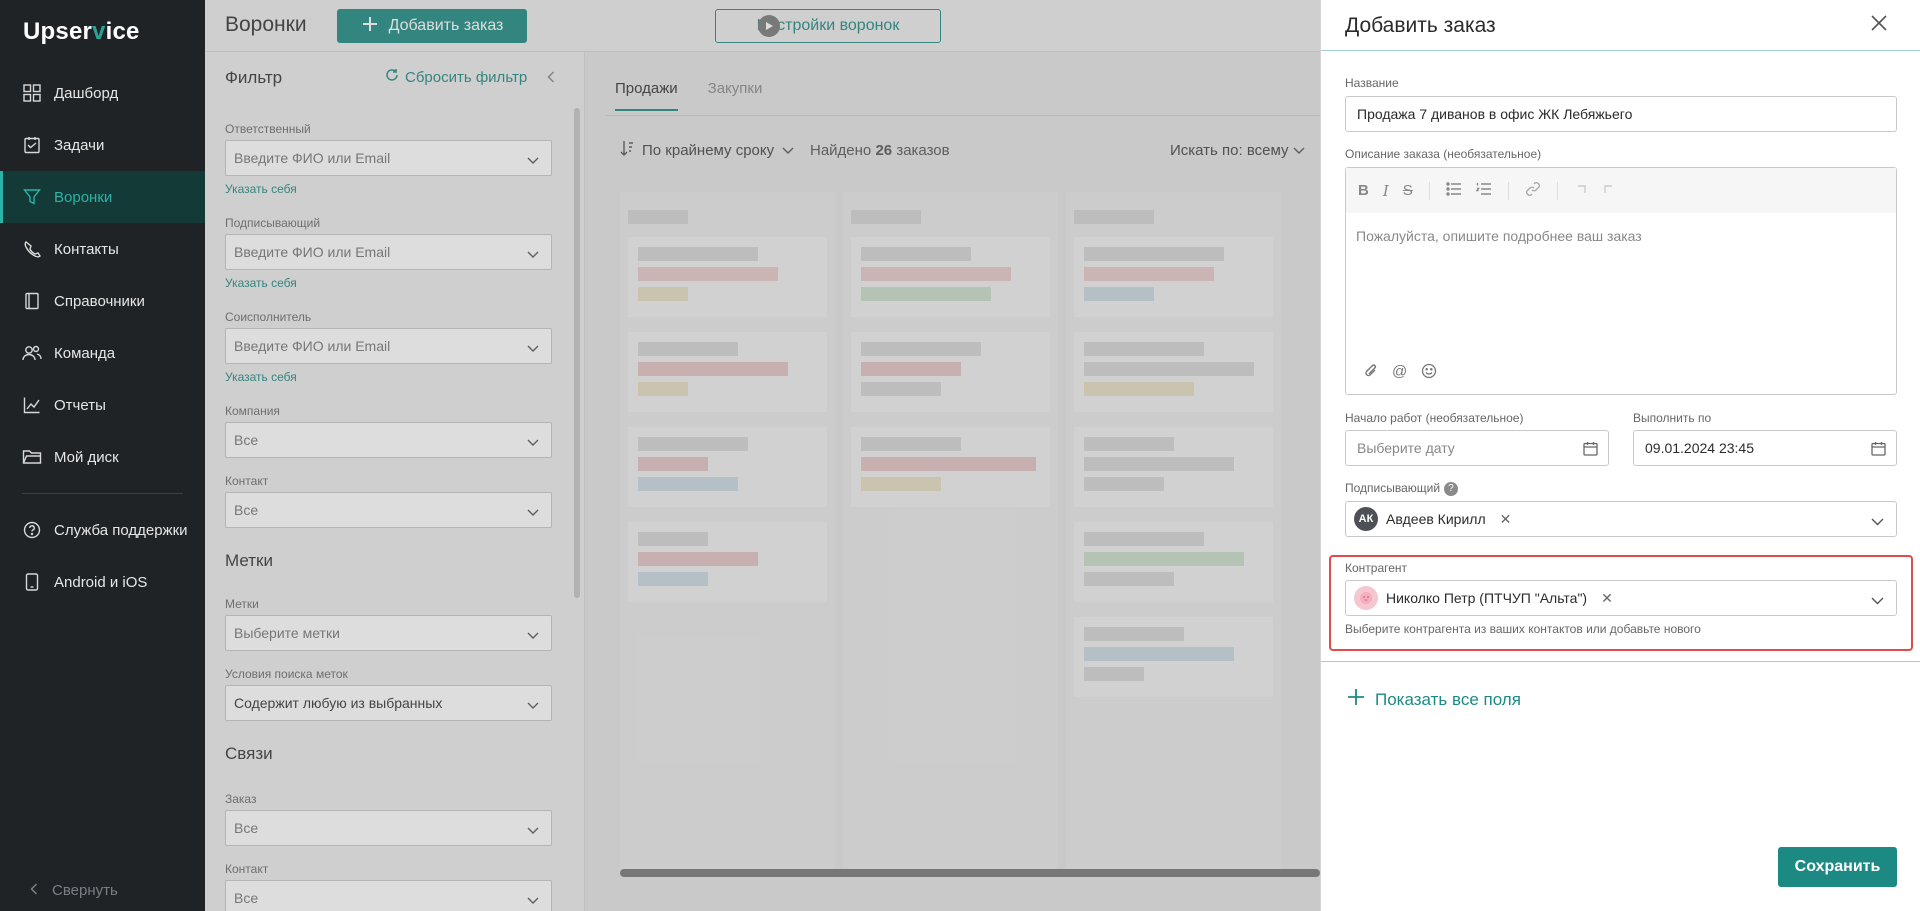 The width and height of the screenshot is (1920, 911). What do you see at coordinates (32, 145) in the screenshot?
I see `tasks-icon` at bounding box center [32, 145].